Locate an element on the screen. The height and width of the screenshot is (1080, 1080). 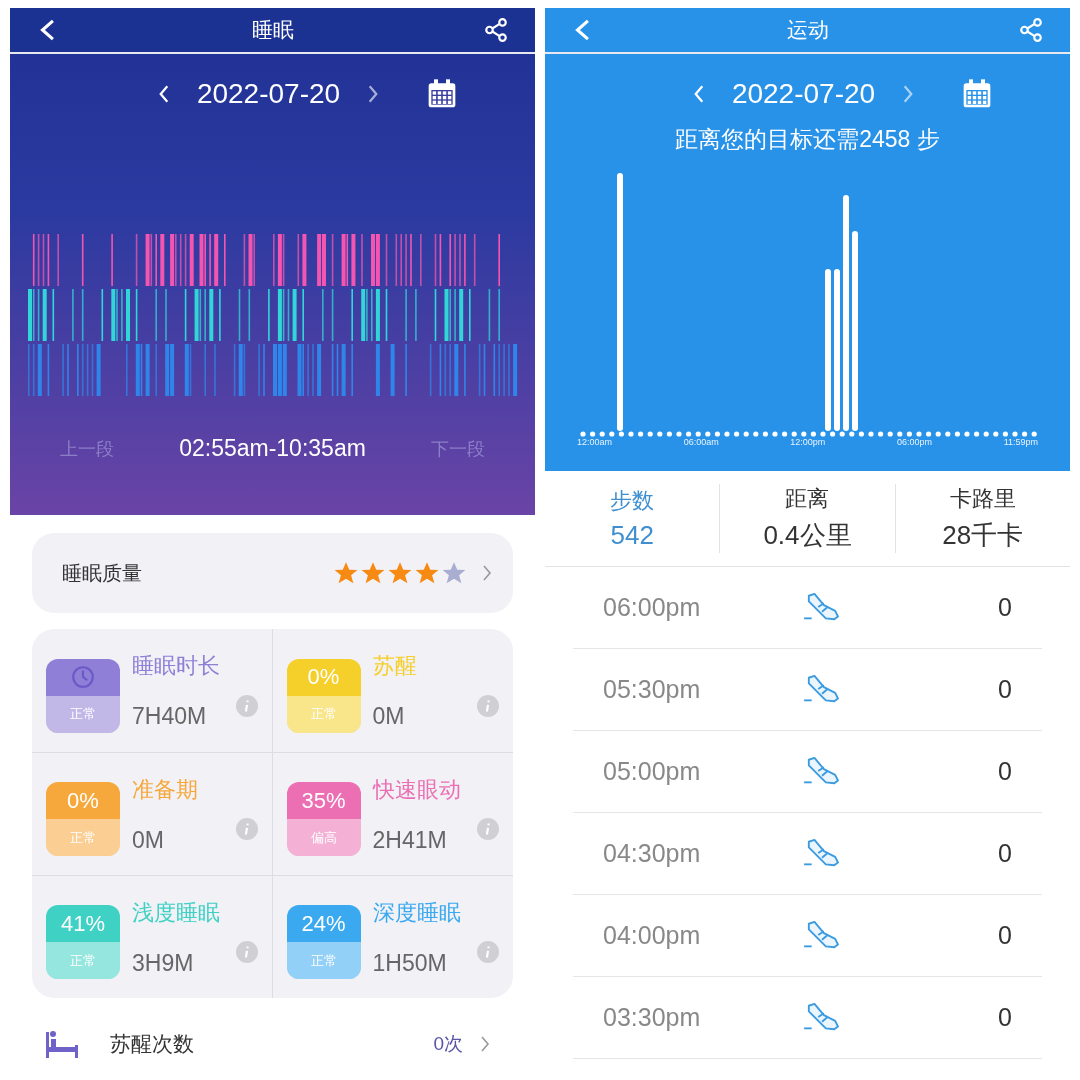
stage-title: 睡眠时长 is located at coordinates (176, 666).